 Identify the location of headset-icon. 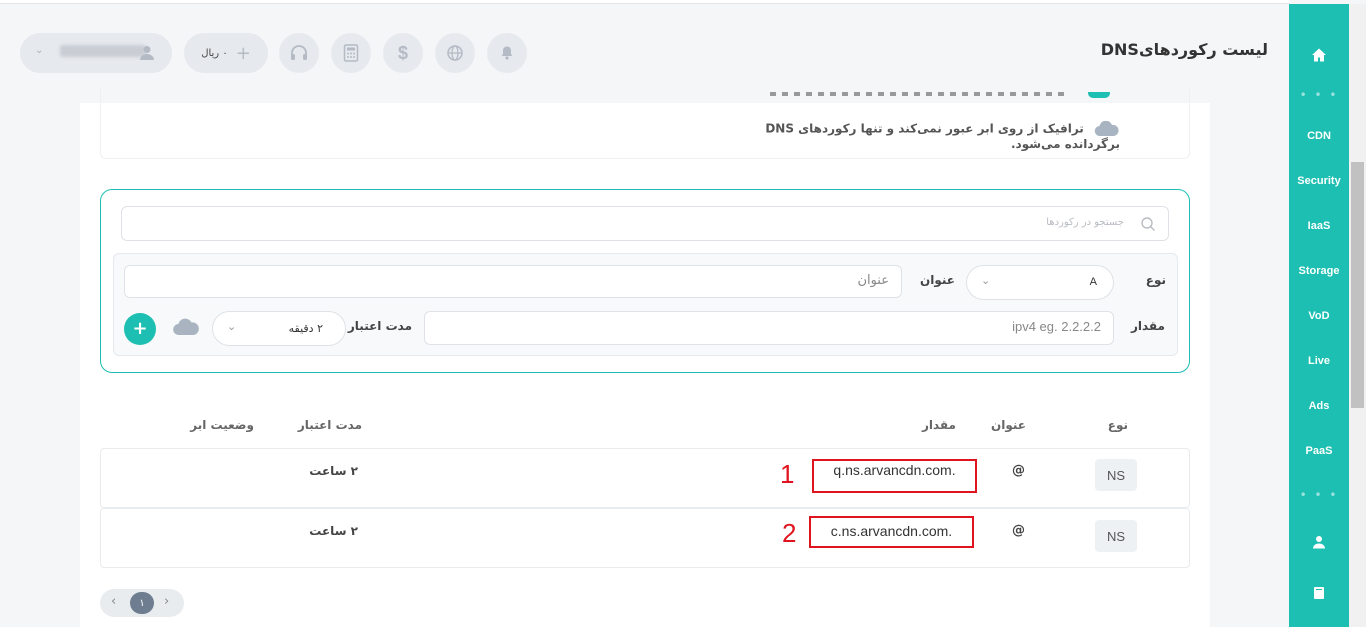
(299, 52).